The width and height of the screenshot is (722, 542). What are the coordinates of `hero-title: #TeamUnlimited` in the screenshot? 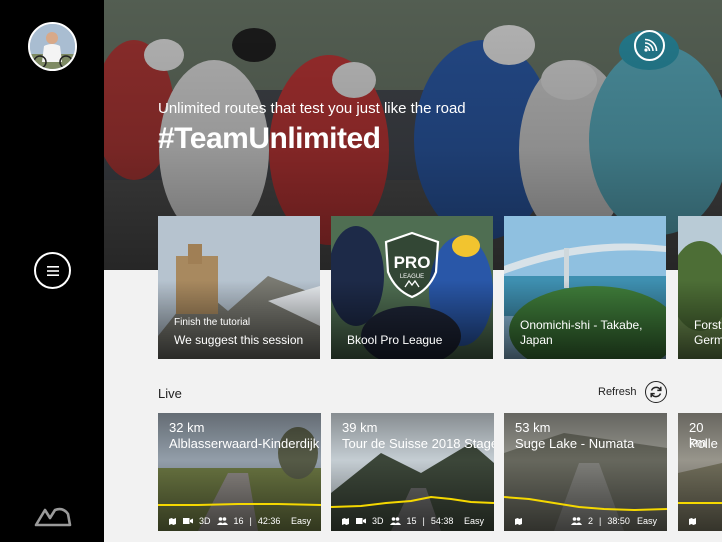 It's located at (269, 138).